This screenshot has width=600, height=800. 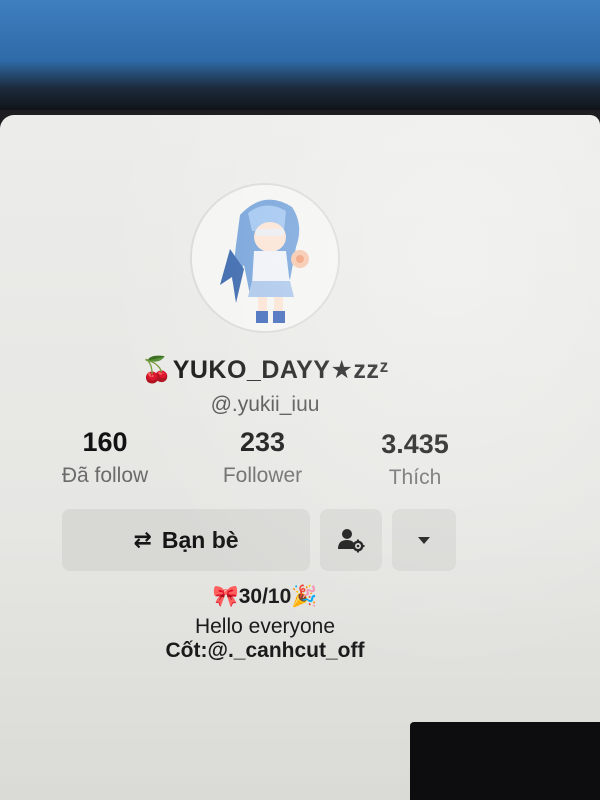 What do you see at coordinates (265, 370) in the screenshot?
I see `display-name: 🍒YUKO_DAYY★zzᶻ` at bounding box center [265, 370].